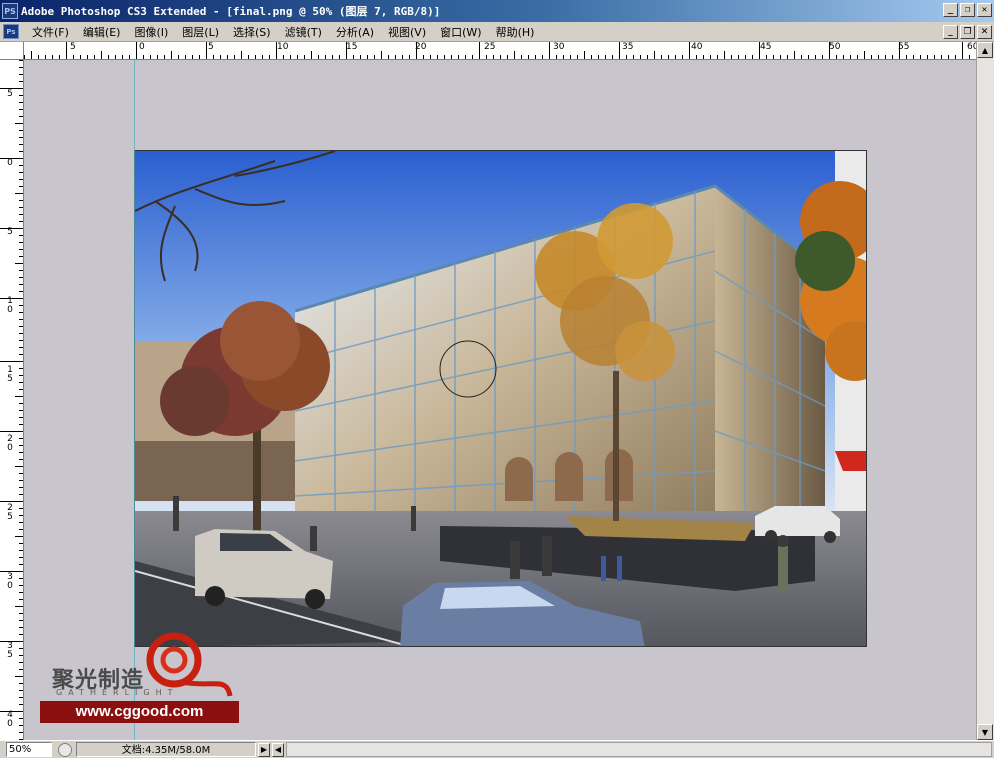 The image size is (994, 758). I want to click on scroll-up-button: ▲, so click(985, 50).